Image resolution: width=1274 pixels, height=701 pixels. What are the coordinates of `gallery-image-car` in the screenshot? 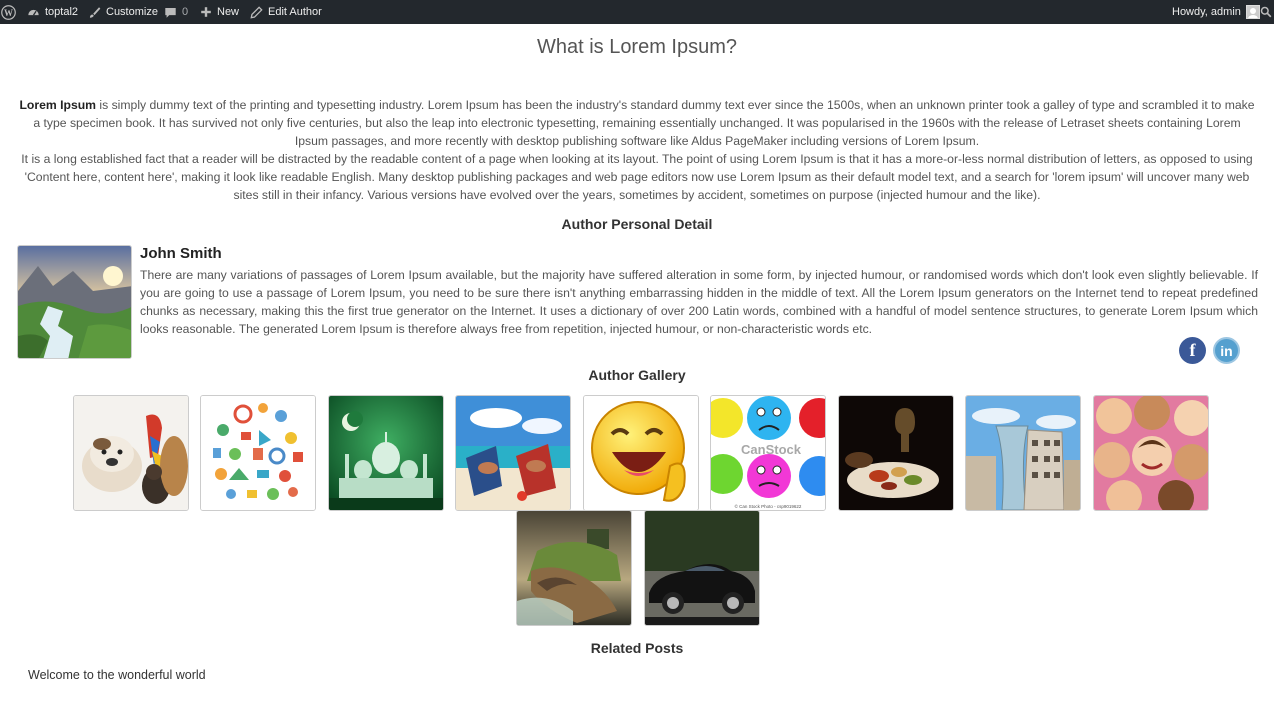 It's located at (702, 568).